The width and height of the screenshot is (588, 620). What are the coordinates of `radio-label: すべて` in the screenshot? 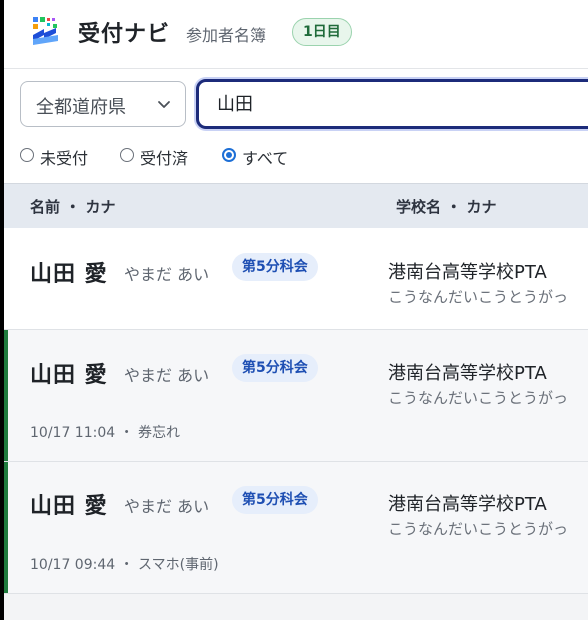 It's located at (265, 158).